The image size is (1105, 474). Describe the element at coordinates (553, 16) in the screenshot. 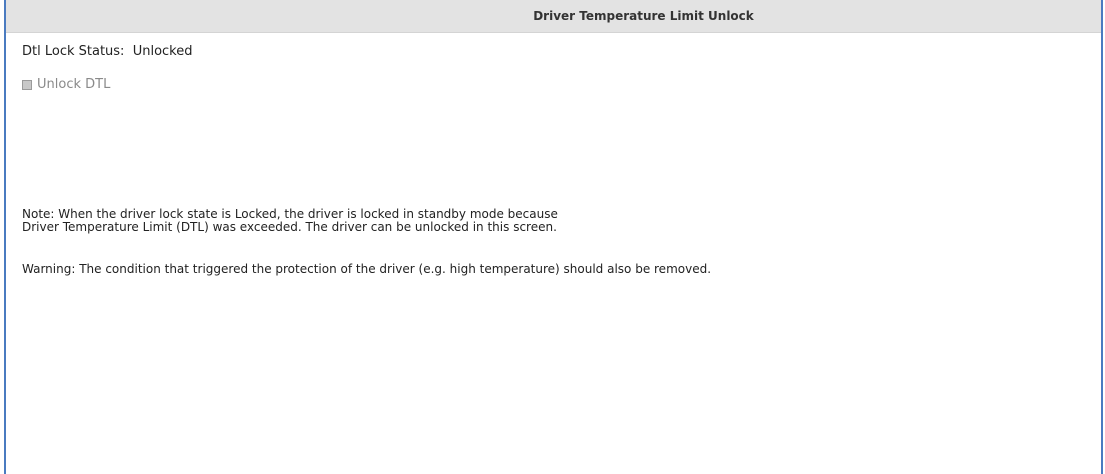

I see `panel-title: Driver Temperature Limit Unlock` at that location.